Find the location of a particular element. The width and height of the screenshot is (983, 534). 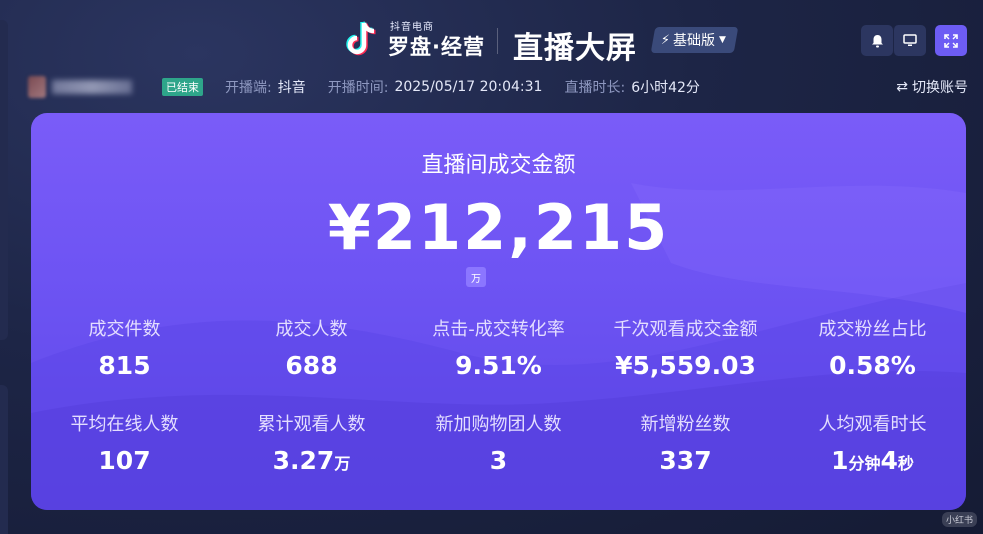

metric-value: 107 is located at coordinates (124, 460).